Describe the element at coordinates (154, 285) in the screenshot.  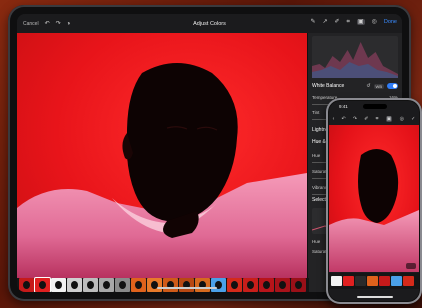
I see `filmstrip-thumb: 007` at that location.